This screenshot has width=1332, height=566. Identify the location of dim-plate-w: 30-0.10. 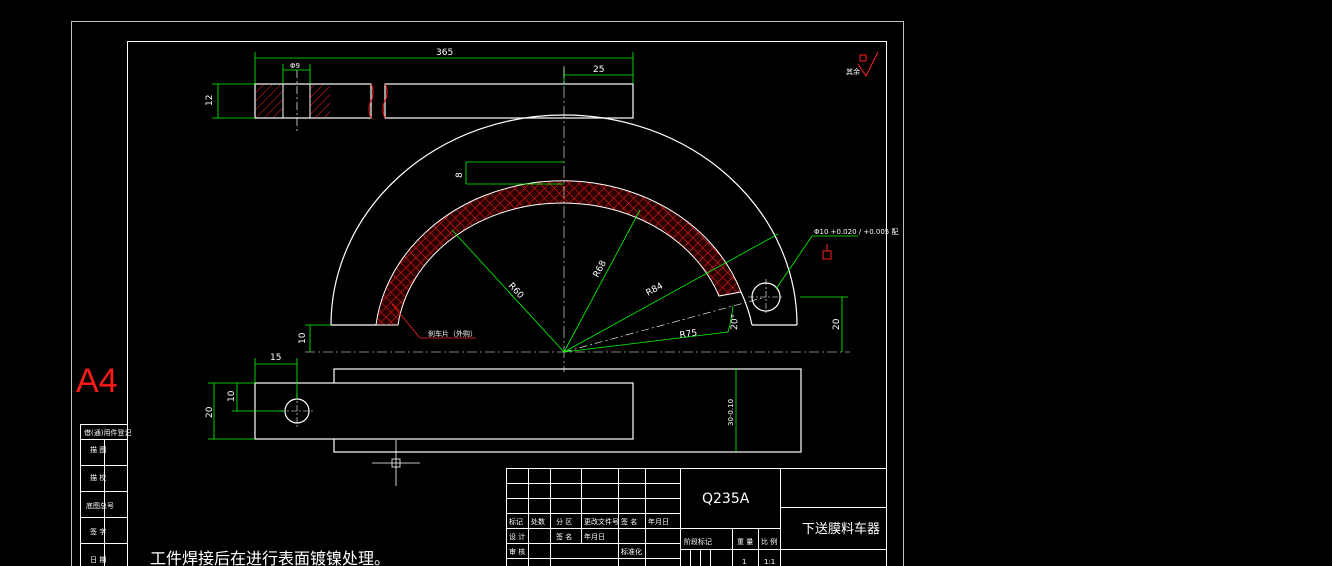
(731, 412).